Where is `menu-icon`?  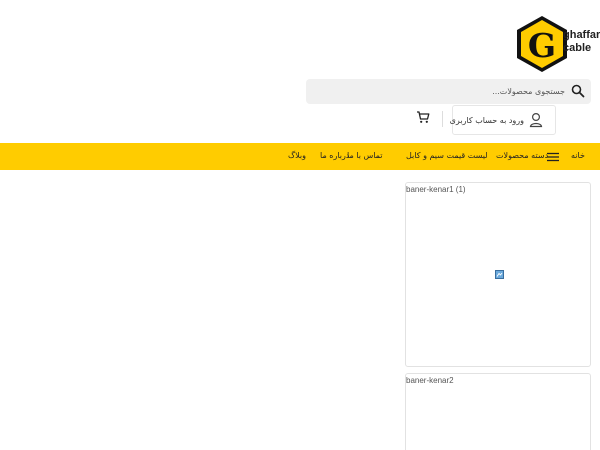 menu-icon is located at coordinates (553, 157).